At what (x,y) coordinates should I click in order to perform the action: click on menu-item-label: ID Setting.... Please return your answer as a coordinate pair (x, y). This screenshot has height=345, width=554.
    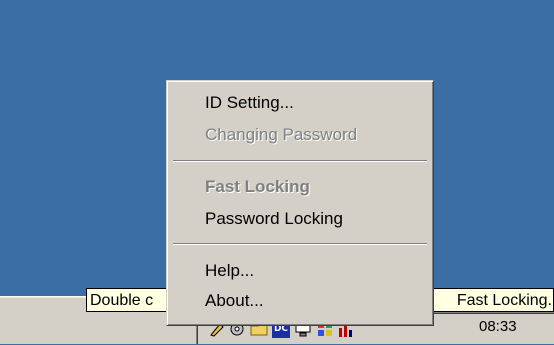
    Looking at the image, I should click on (249, 102).